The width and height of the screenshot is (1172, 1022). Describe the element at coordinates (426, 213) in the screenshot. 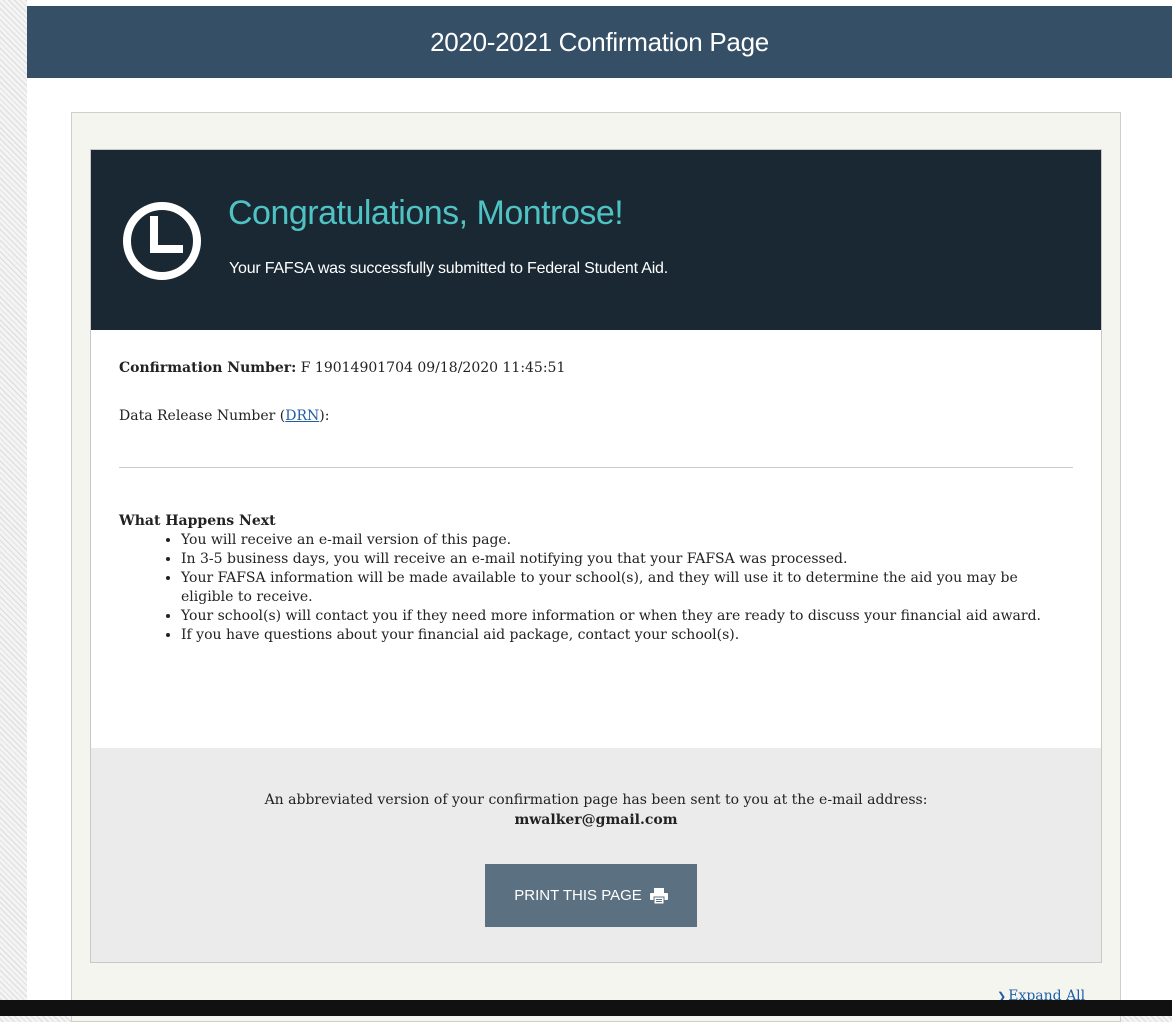

I see `congratulations-heading: Congratulations, Montrose!` at that location.